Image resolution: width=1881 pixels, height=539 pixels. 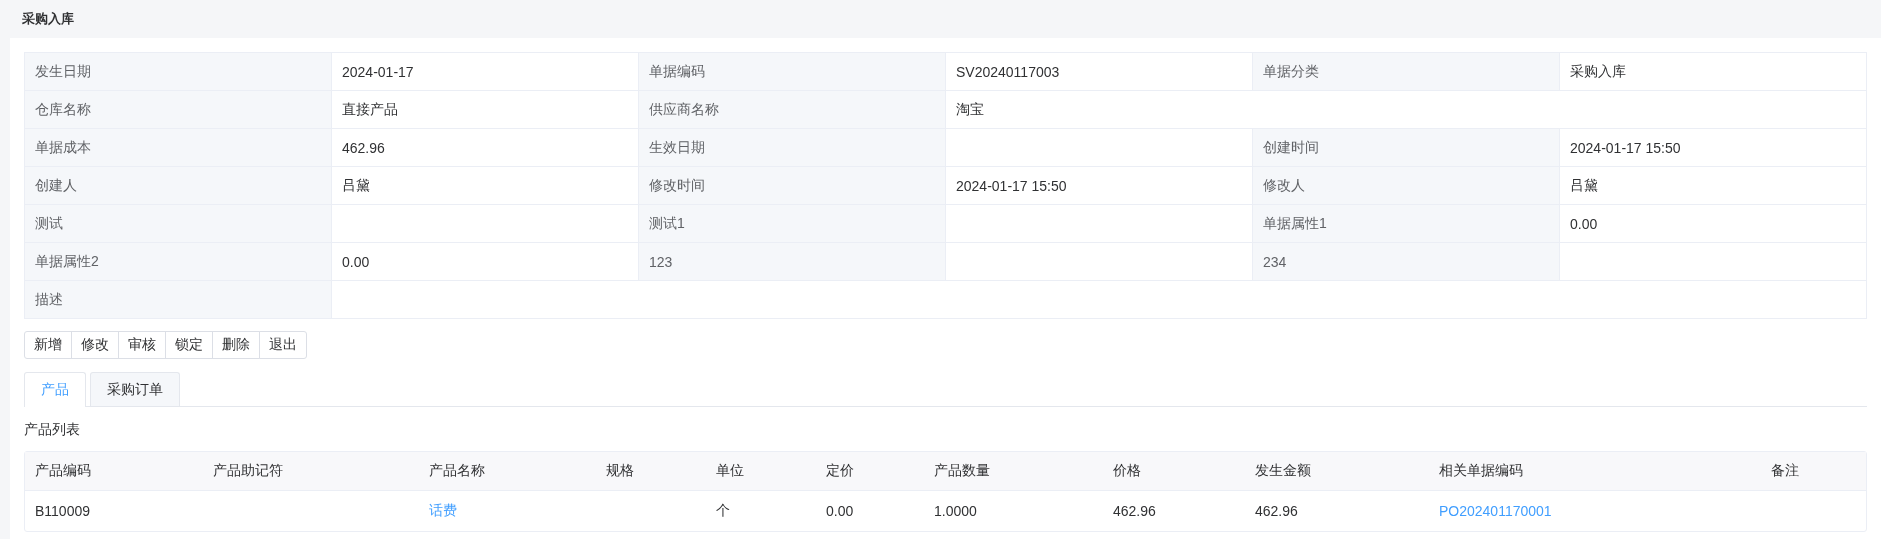 What do you see at coordinates (870, 471) in the screenshot?
I see `column-header: 定价` at bounding box center [870, 471].